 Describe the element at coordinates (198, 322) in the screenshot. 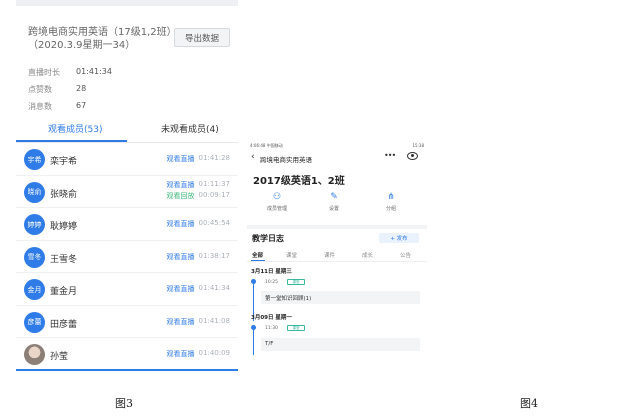

I see `watch-status: 观看直播 01:41:08` at that location.